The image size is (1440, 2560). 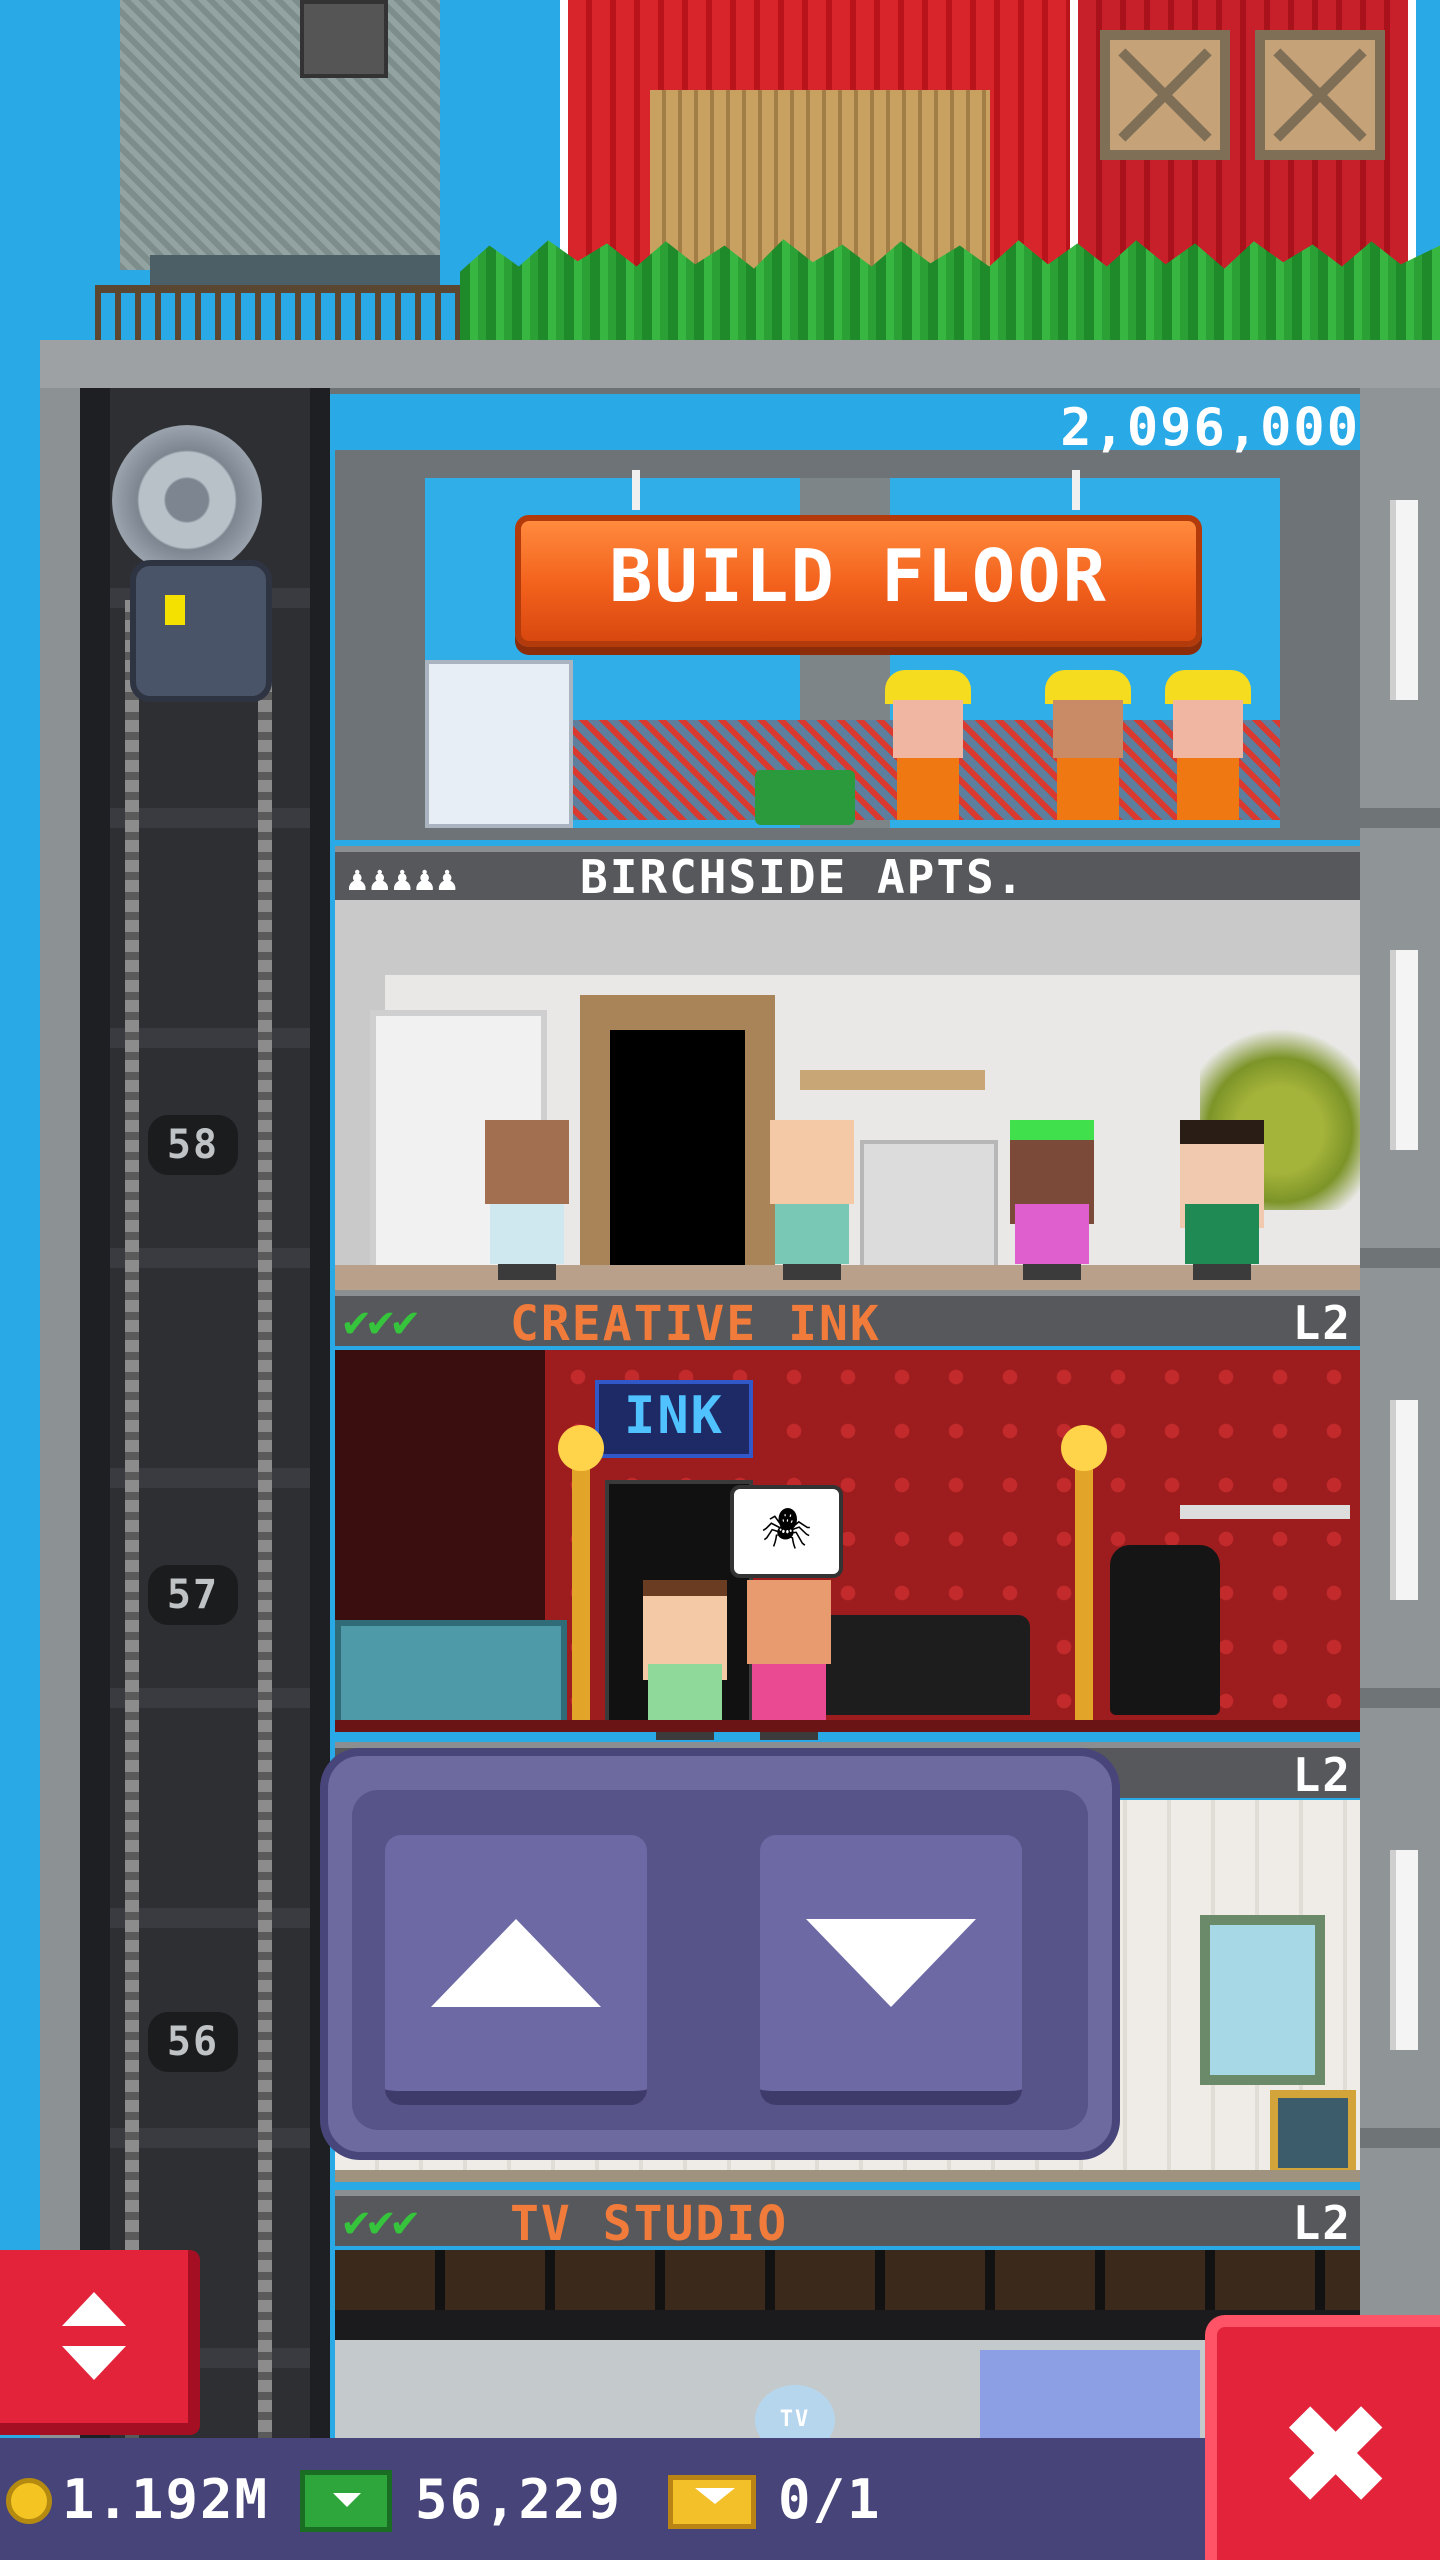 What do you see at coordinates (712, 2502) in the screenshot?
I see `golden-ticket-icon` at bounding box center [712, 2502].